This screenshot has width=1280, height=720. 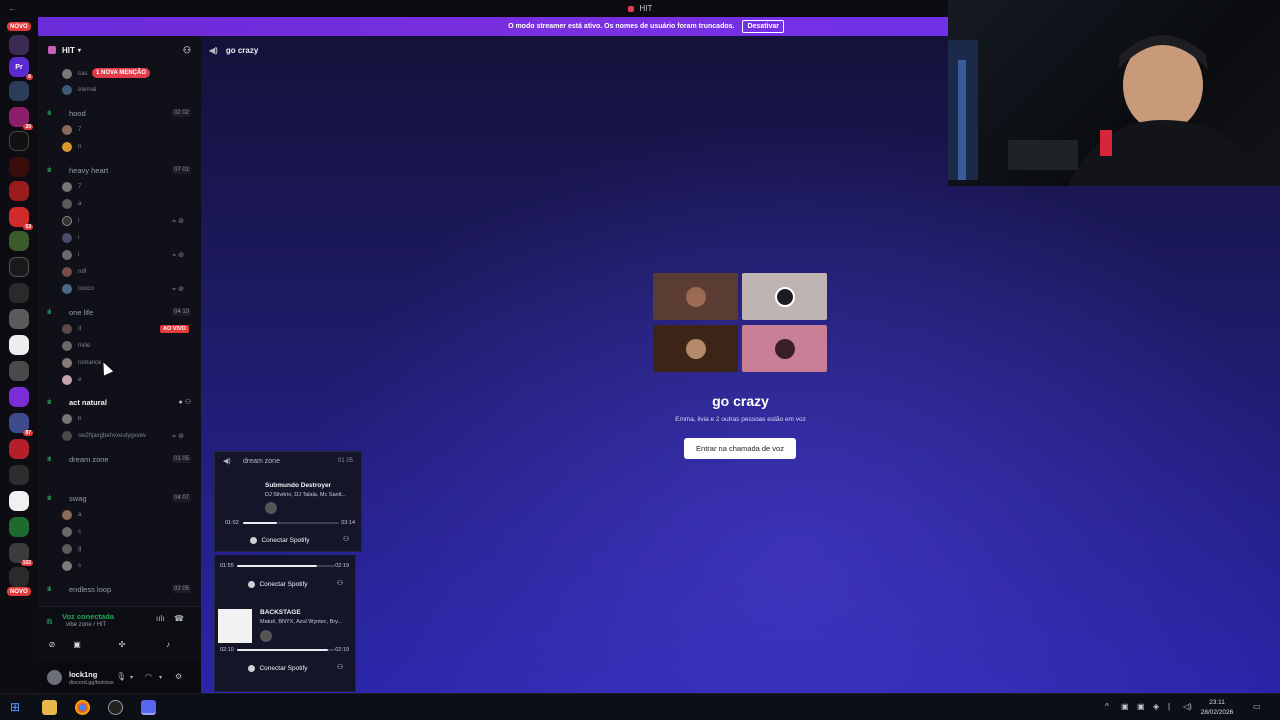 I want to click on windows-start-icon: ⊞, so click(x=15, y=707).